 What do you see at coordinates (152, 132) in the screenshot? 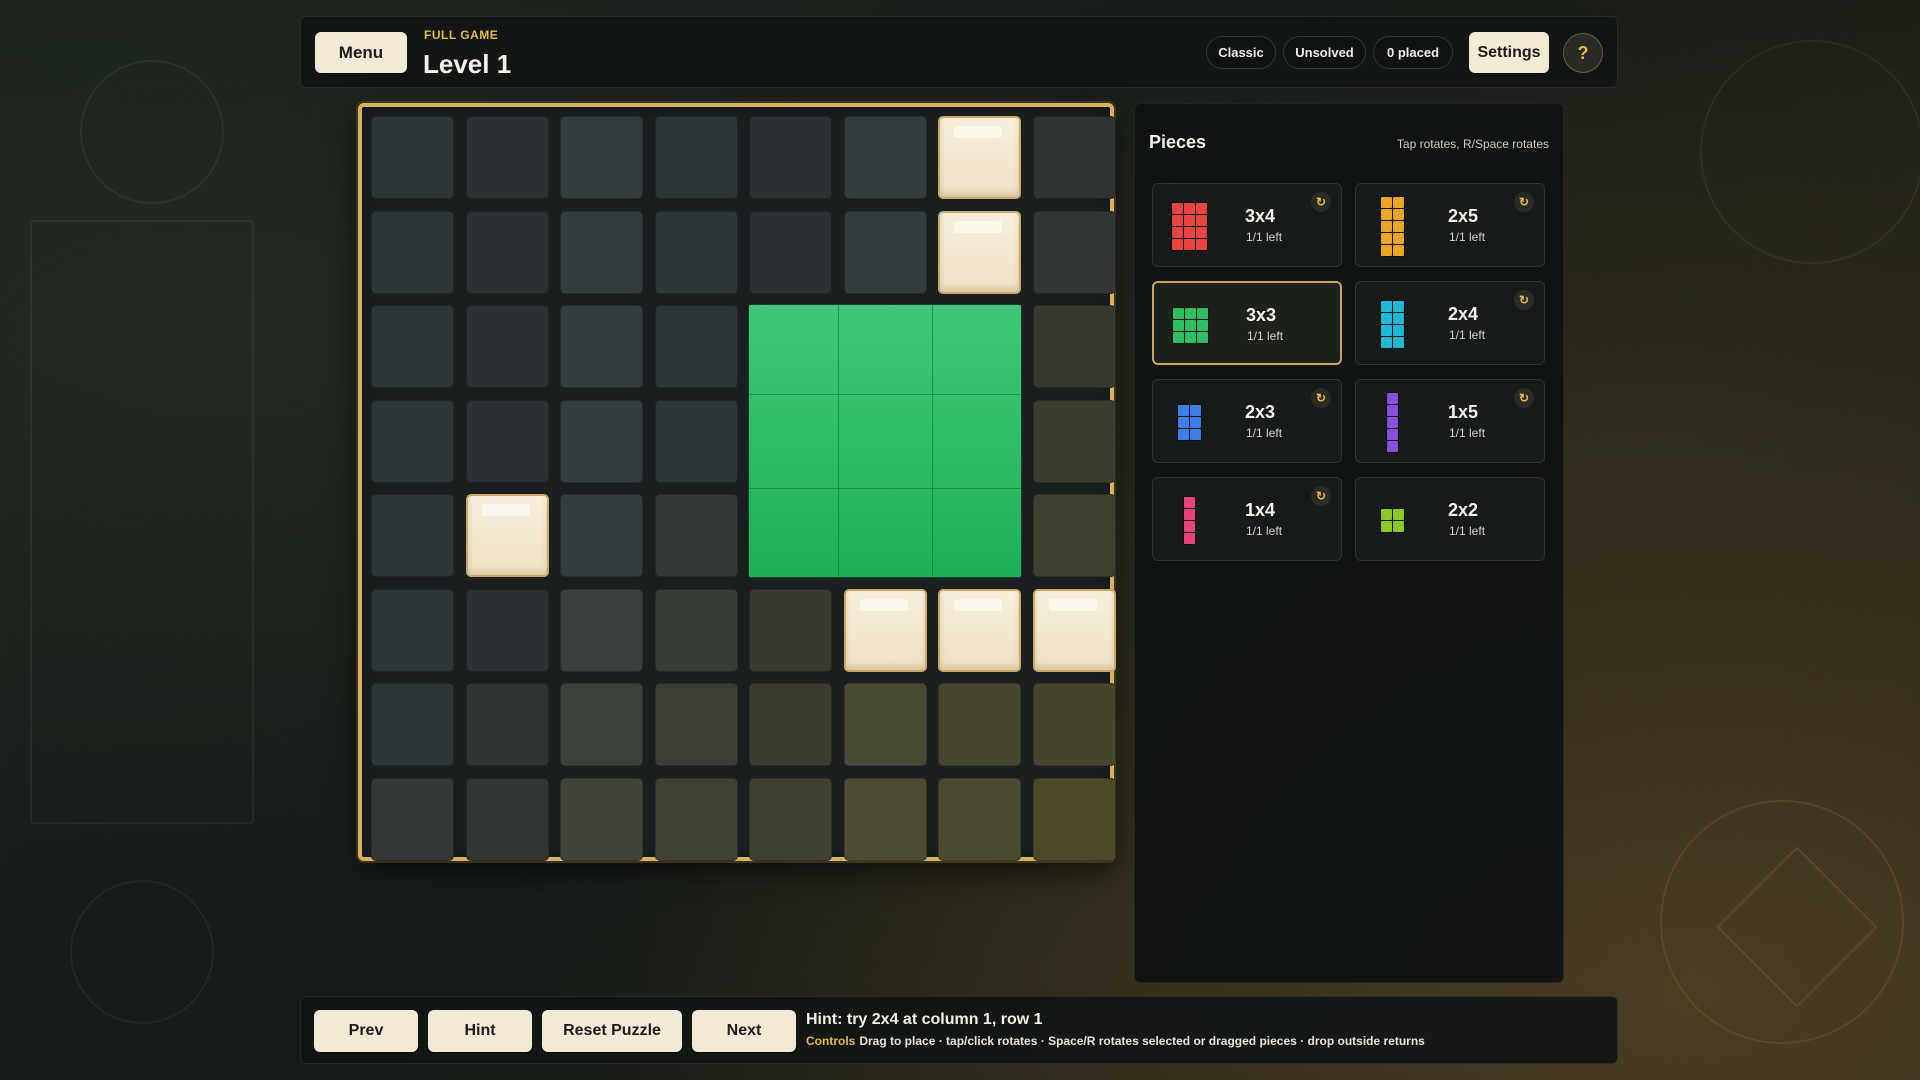
I see `background-ornament` at bounding box center [152, 132].